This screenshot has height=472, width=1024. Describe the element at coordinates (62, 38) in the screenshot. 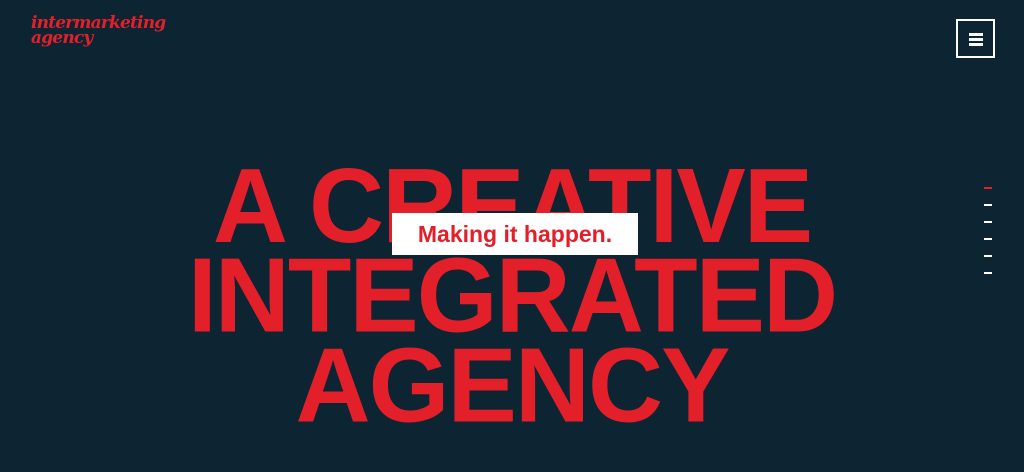

I see `logo-line-2: agency` at that location.